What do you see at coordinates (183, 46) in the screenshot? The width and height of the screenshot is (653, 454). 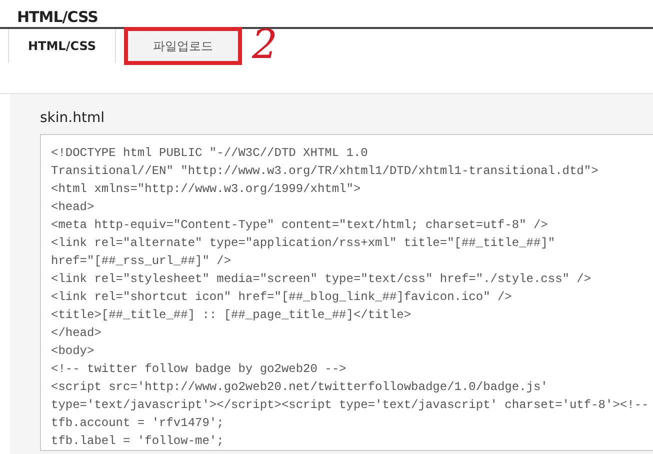 I see `tab: 파일업로드` at bounding box center [183, 46].